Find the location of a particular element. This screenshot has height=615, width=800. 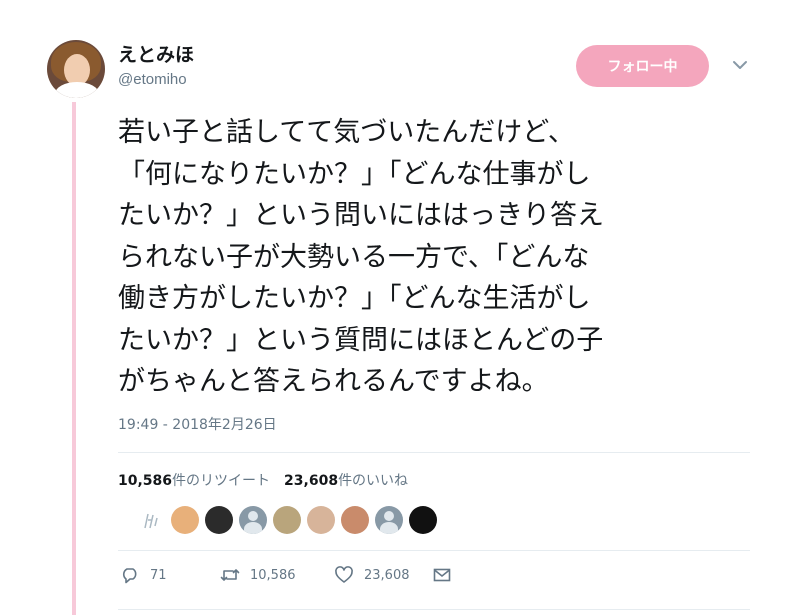

retweet-button: 10,586 is located at coordinates (277, 575).